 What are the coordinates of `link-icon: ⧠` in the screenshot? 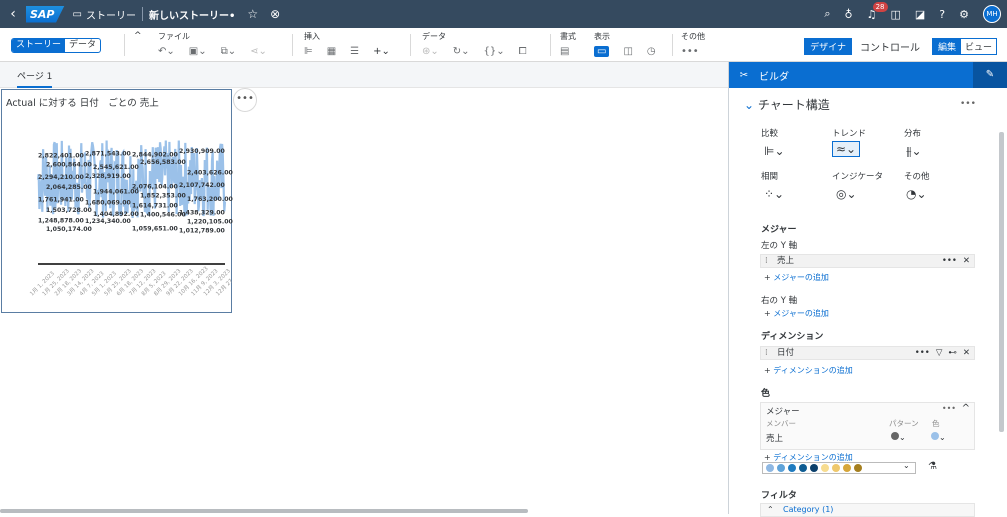 It's located at (523, 51).